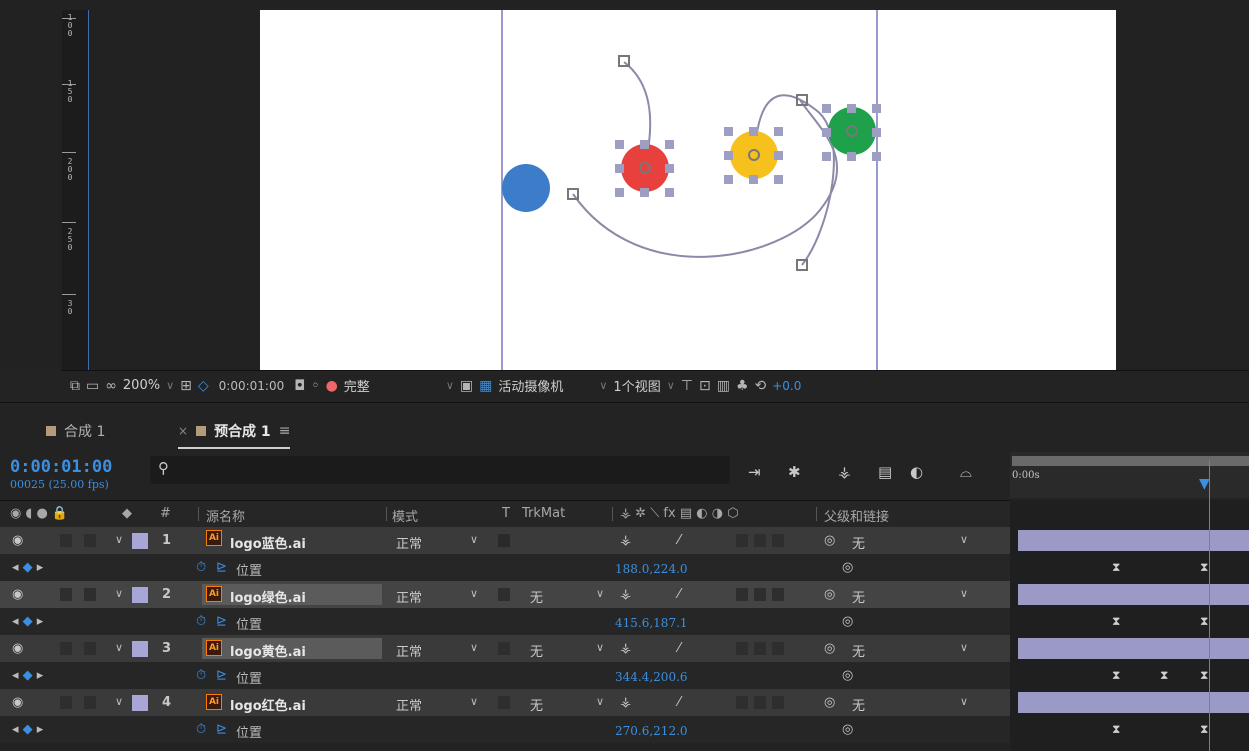 This screenshot has height=751, width=1249. What do you see at coordinates (292, 541) in the screenshot?
I see `layer-name-box: Ai logo蓝色.ai` at bounding box center [292, 541].